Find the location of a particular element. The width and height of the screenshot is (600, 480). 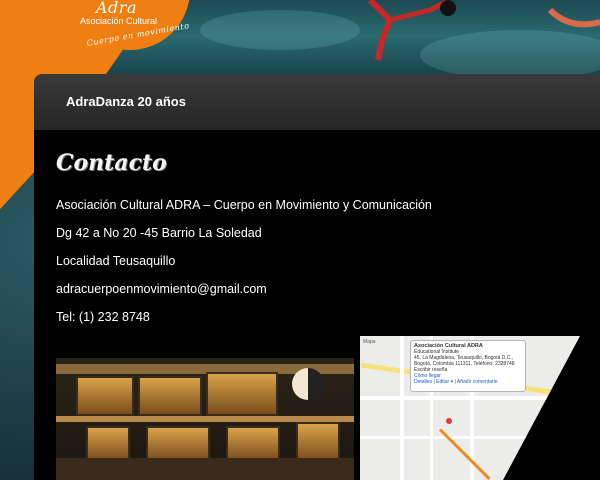

map-marker-icon is located at coordinates (449, 421).